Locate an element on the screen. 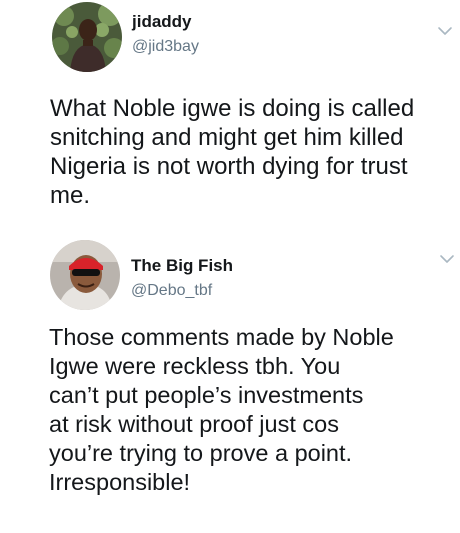 This screenshot has width=460, height=533. display-name: jidaddy is located at coordinates (162, 22).